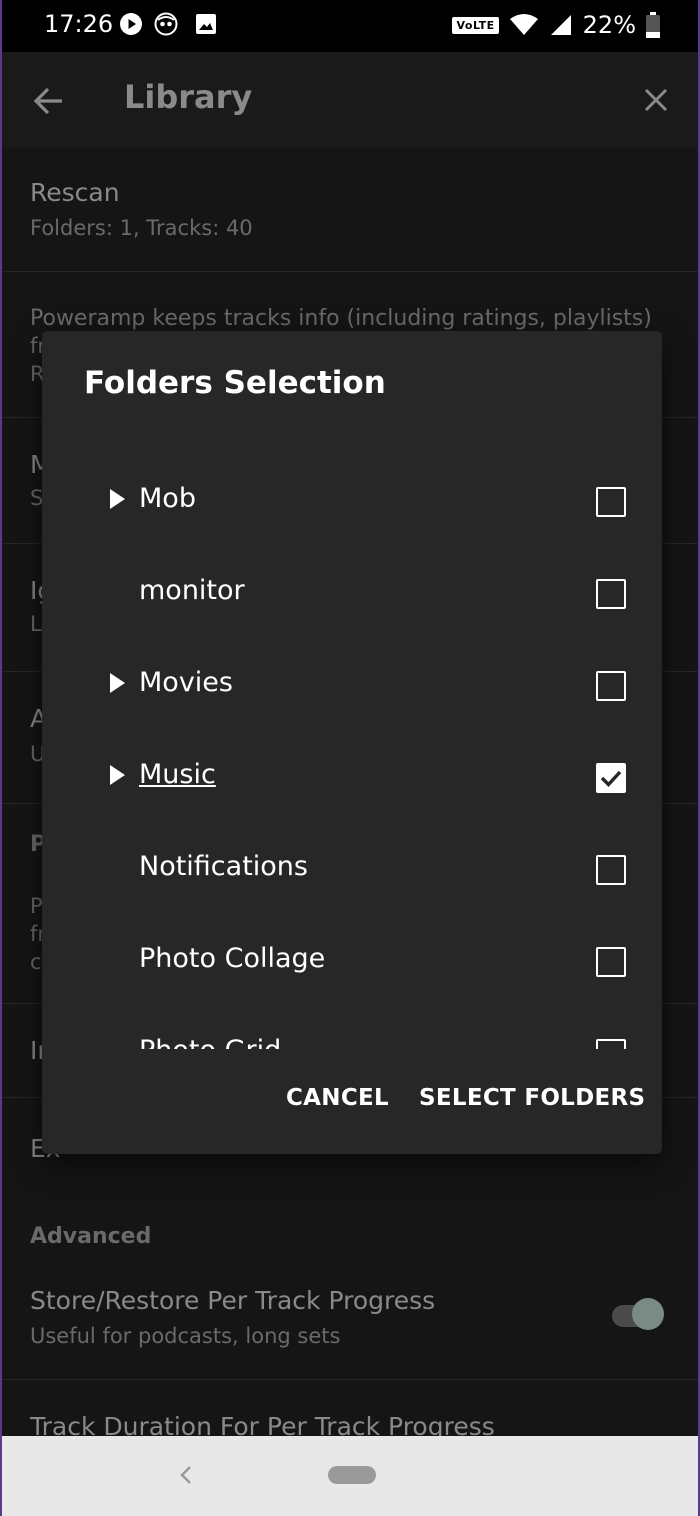  I want to click on pref-description: P, so click(36, 906).